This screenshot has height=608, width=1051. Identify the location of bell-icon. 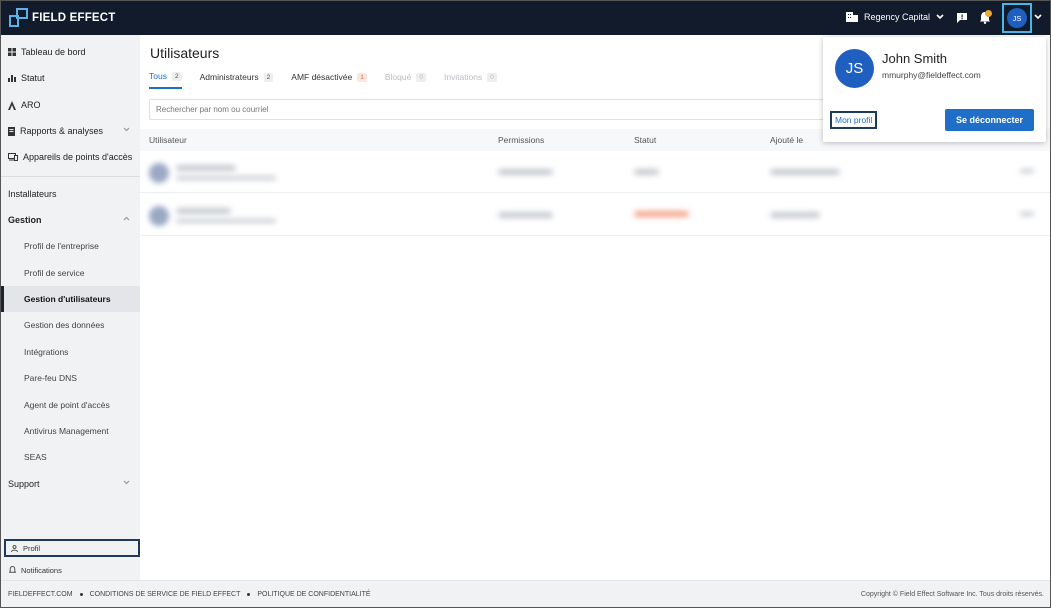
(12, 569).